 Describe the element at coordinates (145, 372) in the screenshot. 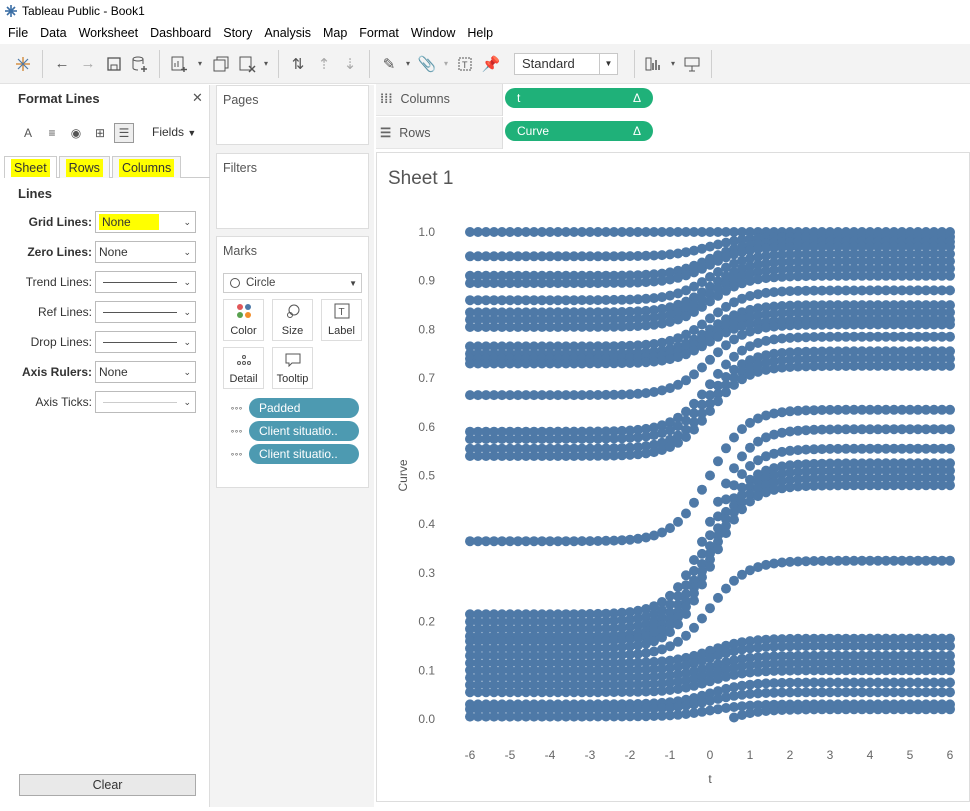

I see `axis-rulers-select: None ⌄` at that location.